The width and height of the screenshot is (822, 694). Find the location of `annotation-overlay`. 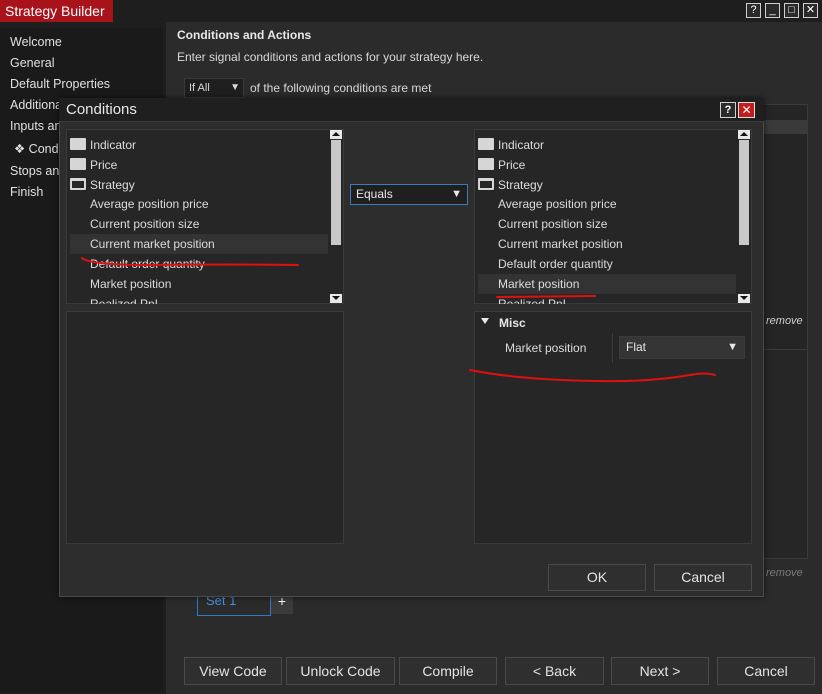

annotation-overlay is located at coordinates (398, 320).